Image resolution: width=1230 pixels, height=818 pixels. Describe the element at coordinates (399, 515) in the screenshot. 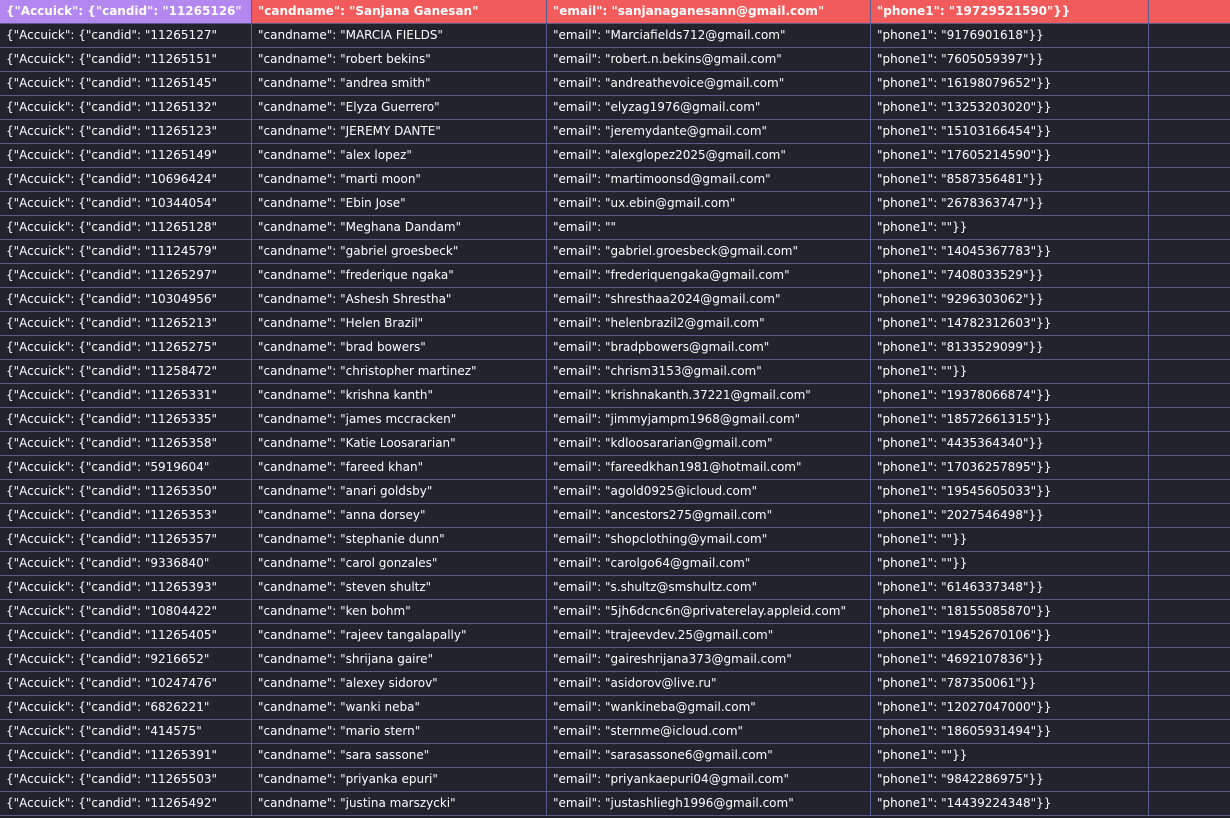

I see `cell-candname: "candname": "anna dorsey"` at that location.